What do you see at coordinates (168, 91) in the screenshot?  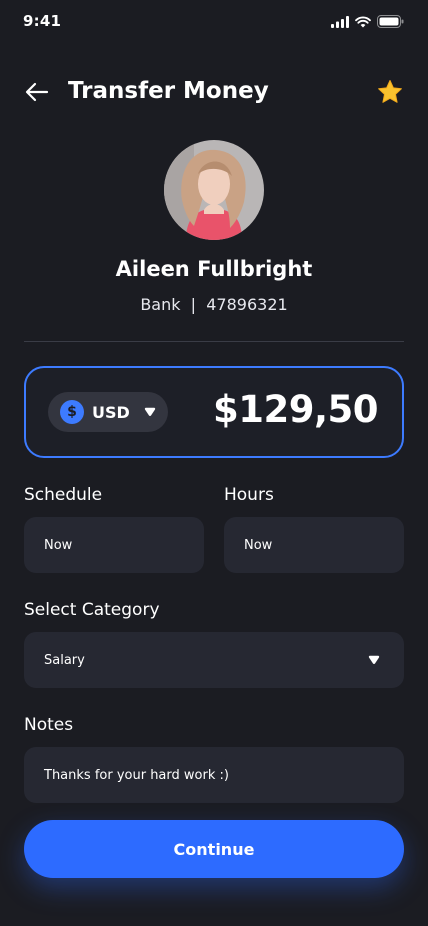 I see `page-title: Transfer Money` at bounding box center [168, 91].